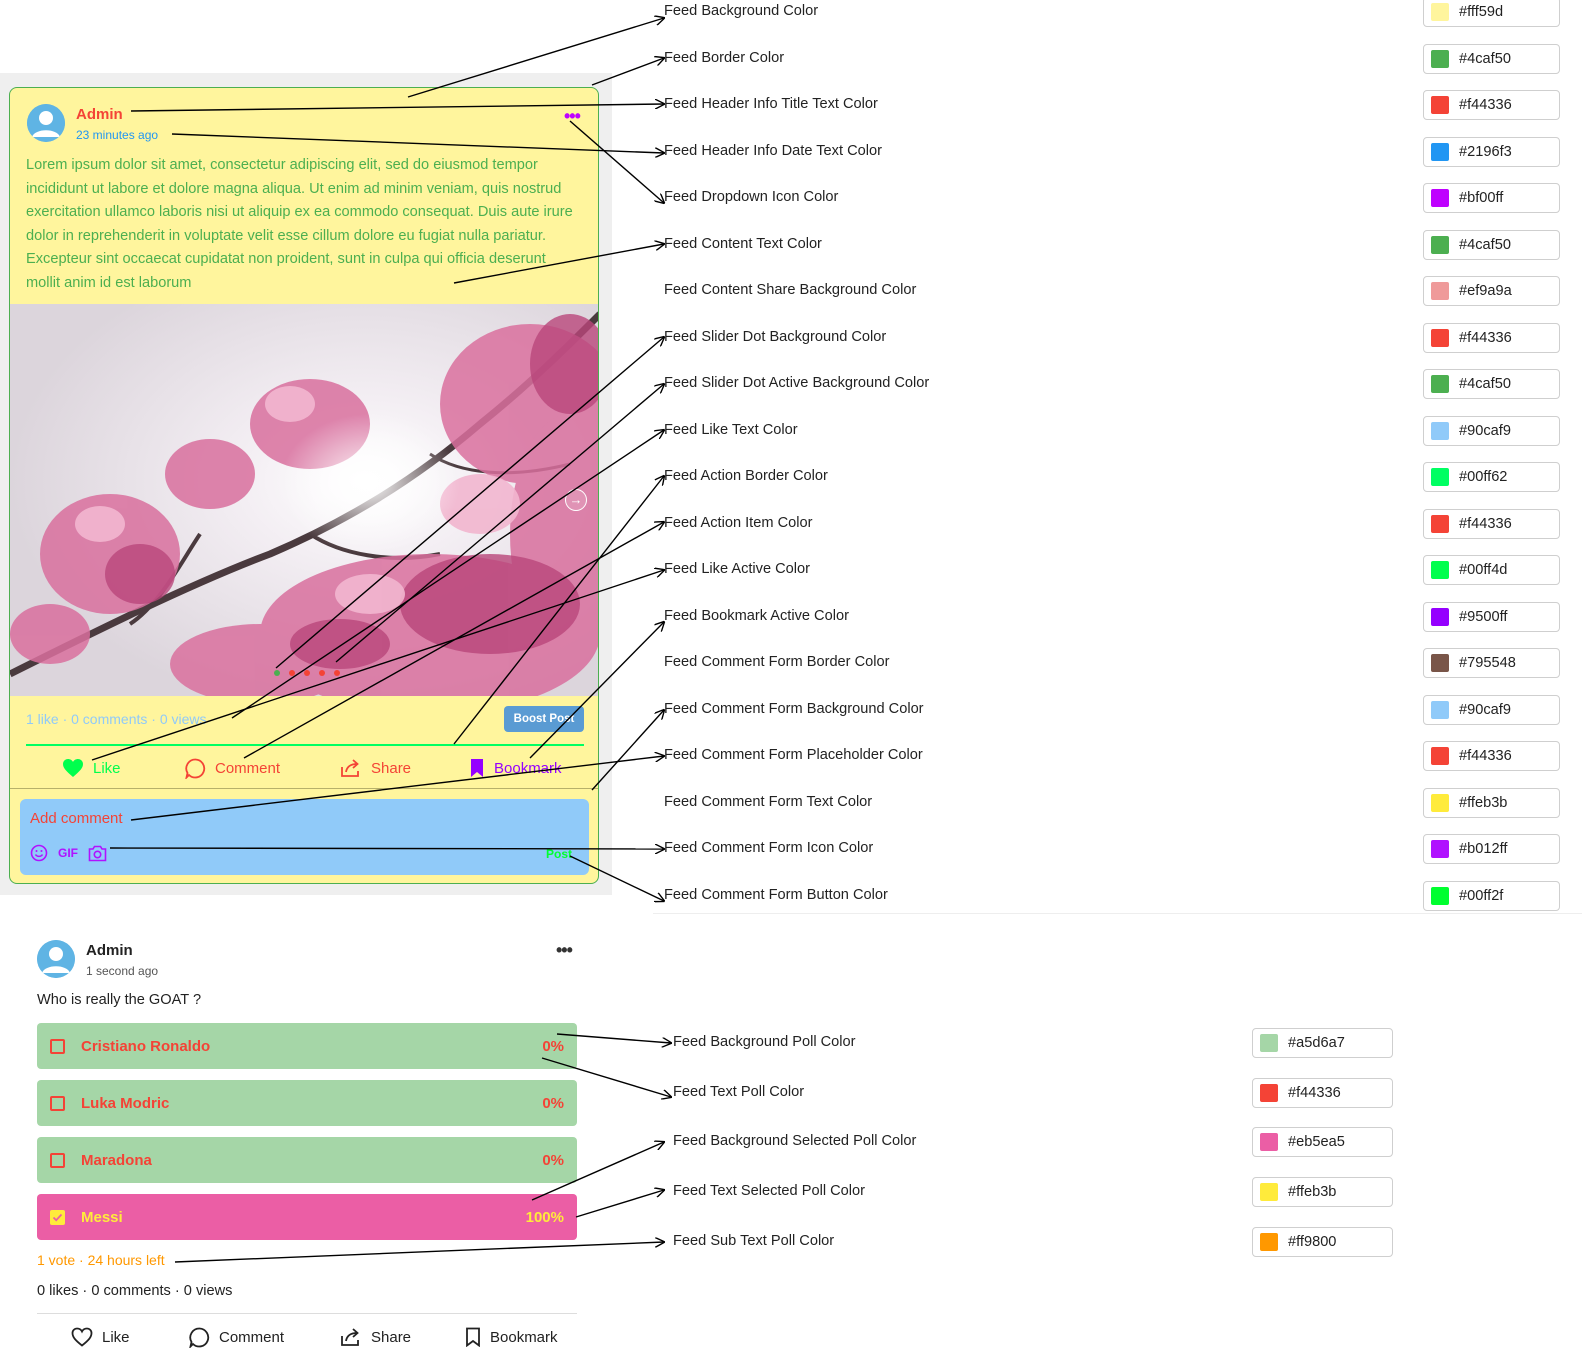 The image size is (1582, 1371). Describe the element at coordinates (97, 853) in the screenshot. I see `camera-icon` at that location.